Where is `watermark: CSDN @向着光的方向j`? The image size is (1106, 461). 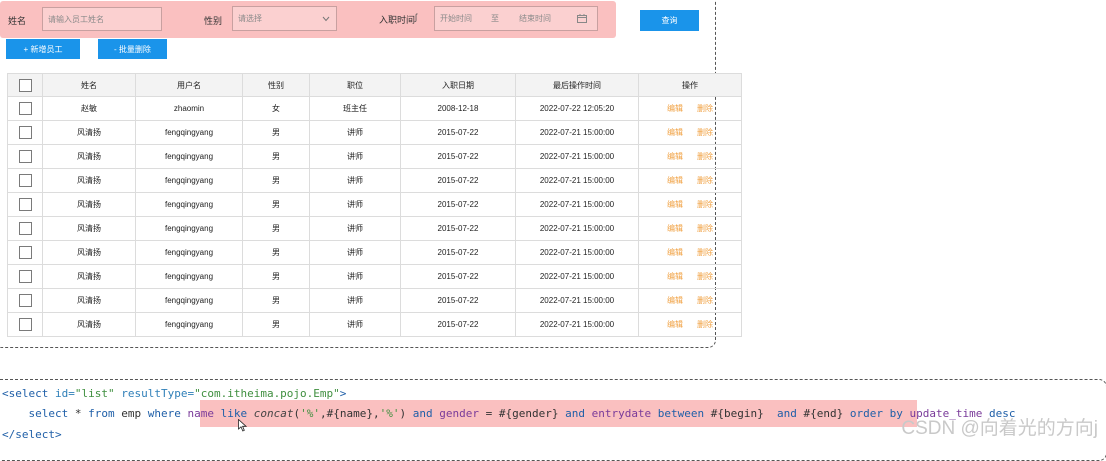 watermark: CSDN @向着光的方向j is located at coordinates (999, 428).